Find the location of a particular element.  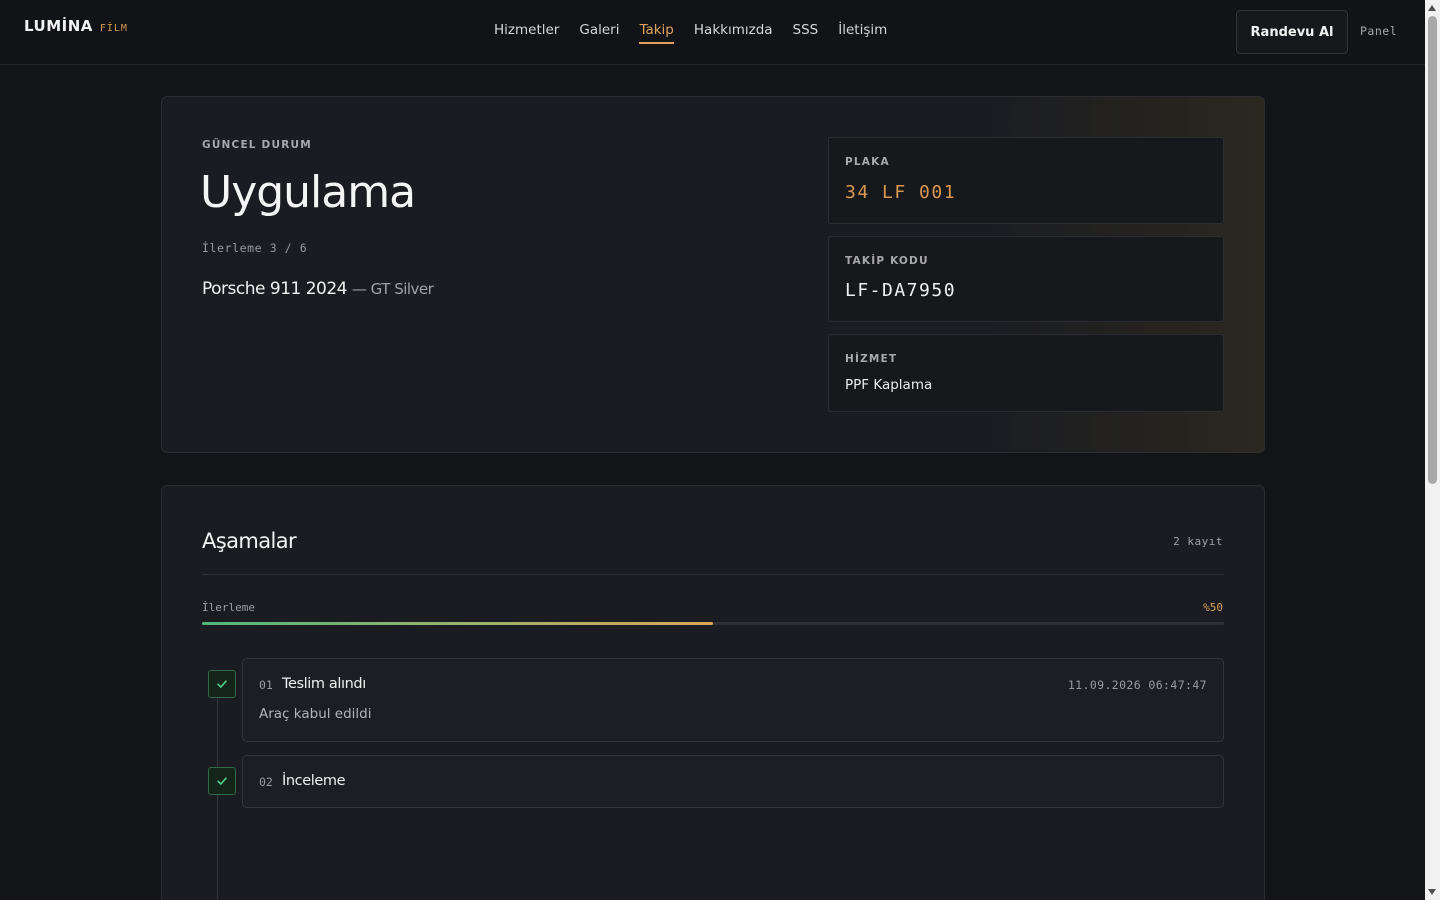

stages-title: Aşamalar is located at coordinates (249, 541).